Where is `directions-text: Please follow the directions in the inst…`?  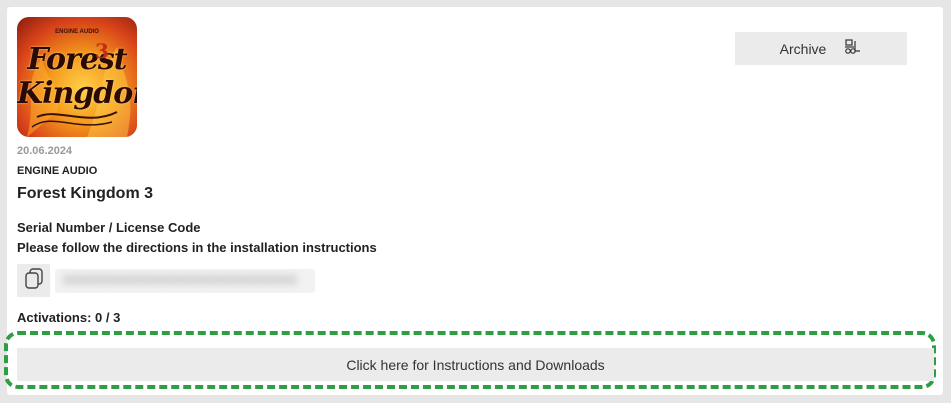
directions-text: Please follow the directions in the inst… is located at coordinates (197, 247).